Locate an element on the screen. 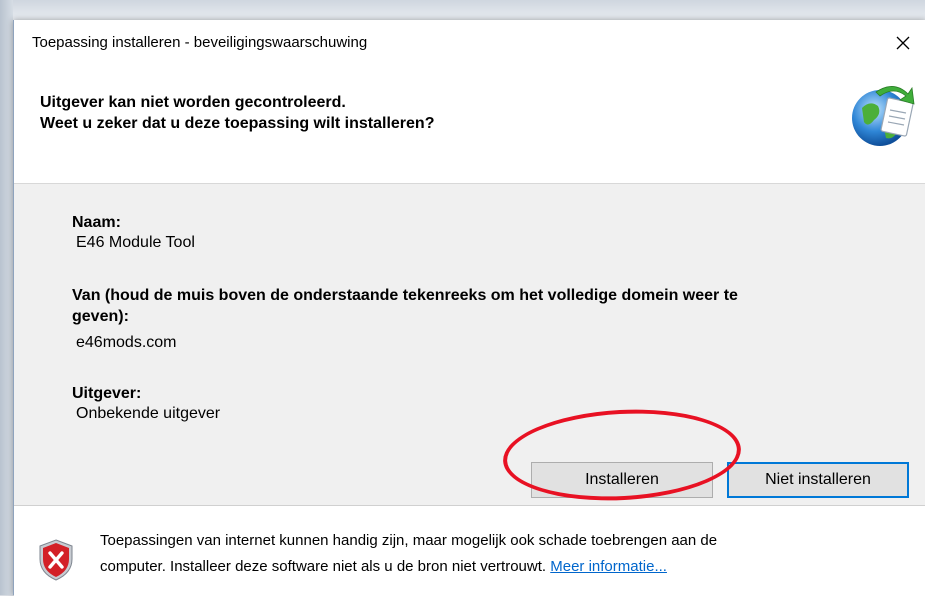  publisher-label: Uitgever: is located at coordinates (107, 393).